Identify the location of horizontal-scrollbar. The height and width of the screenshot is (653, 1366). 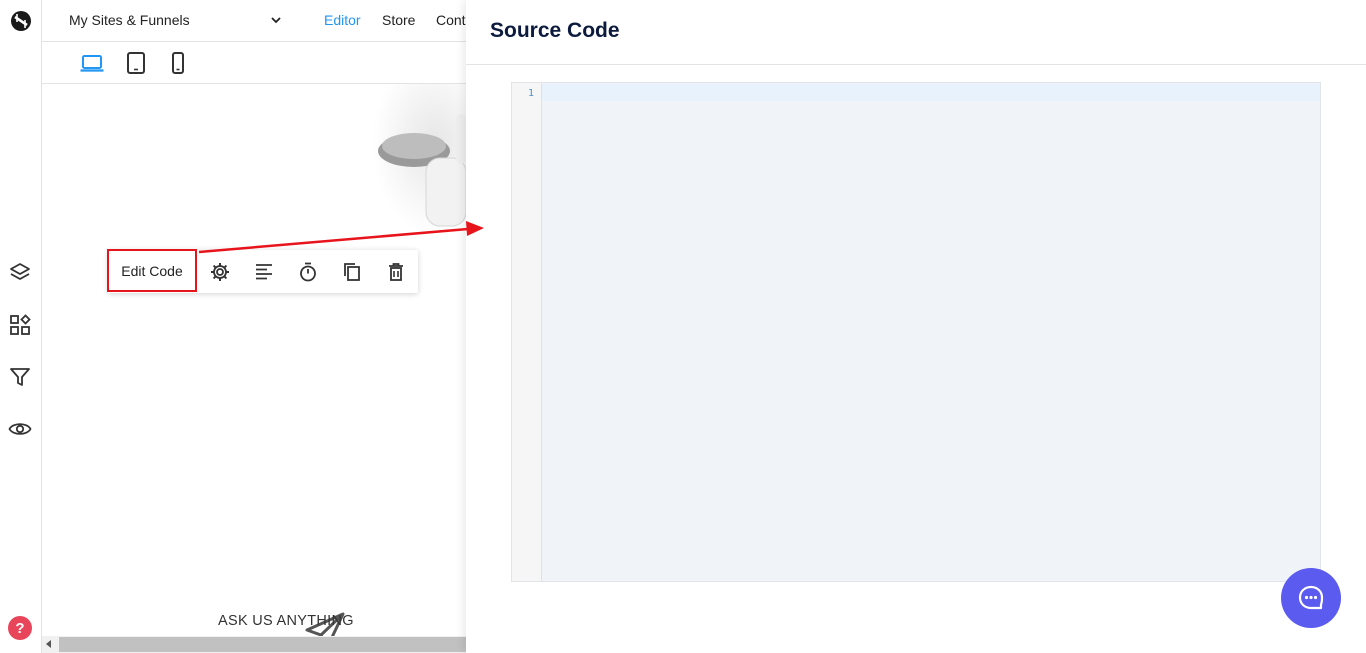
(254, 644).